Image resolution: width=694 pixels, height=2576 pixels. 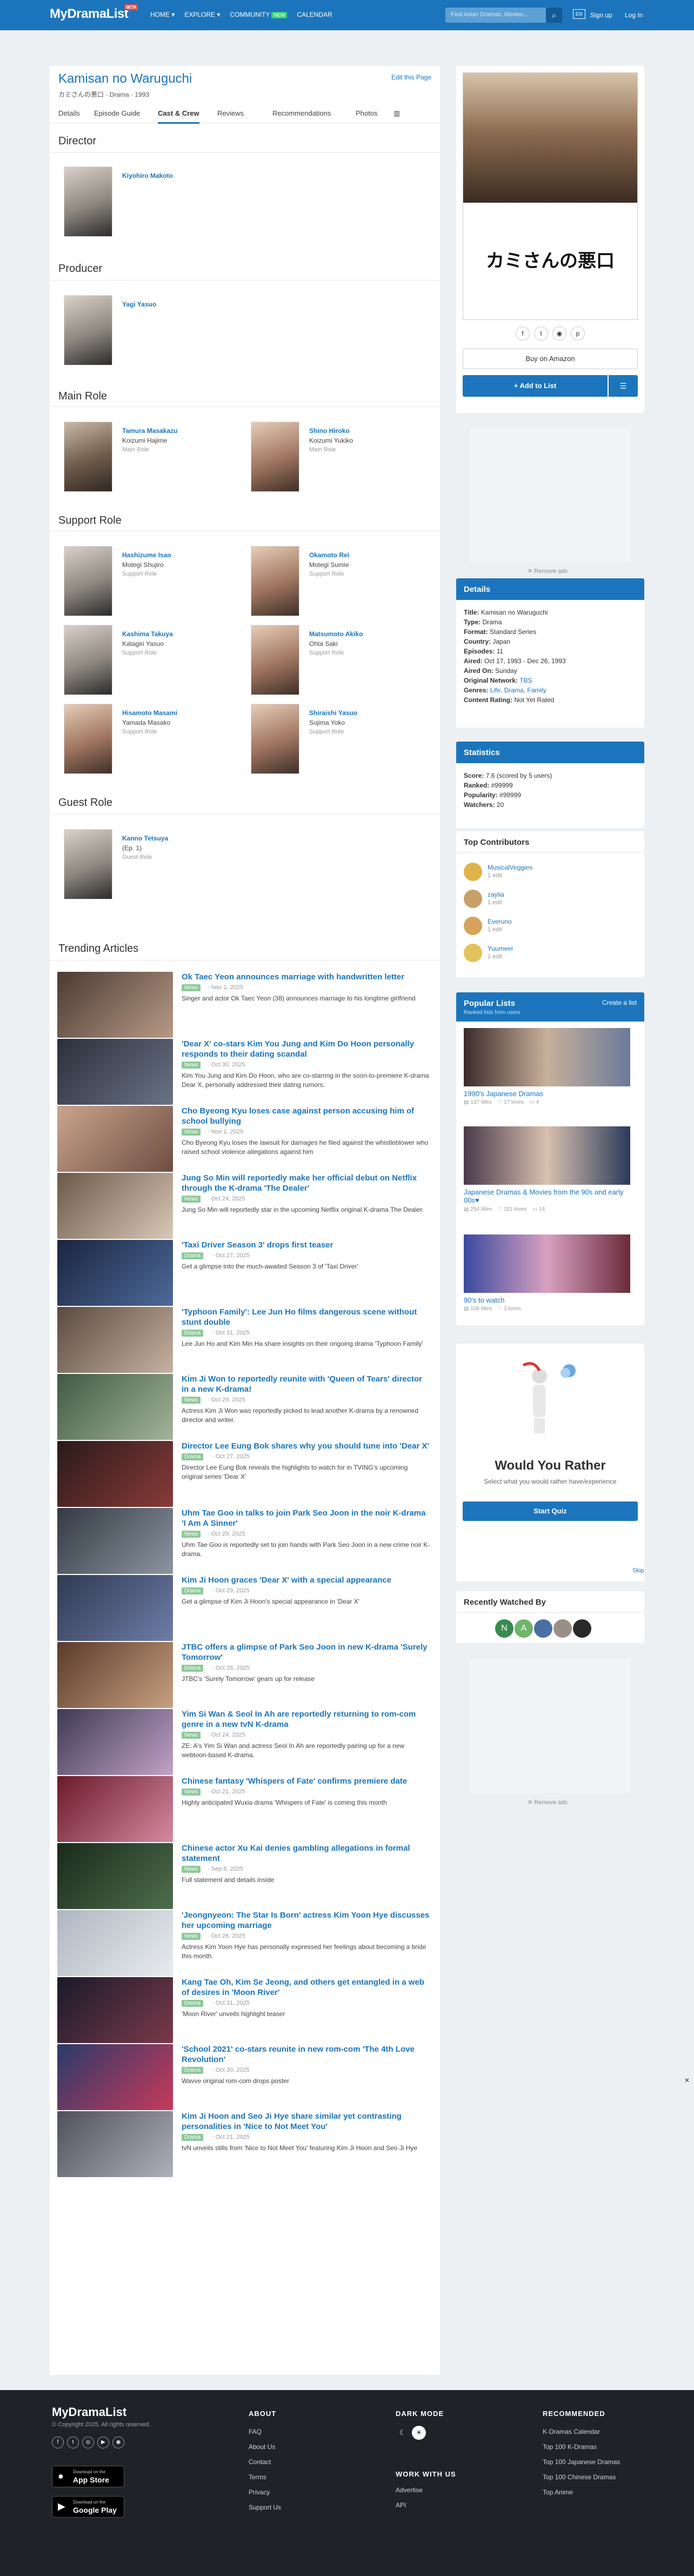 I want to click on cast-name: Tamura Masakazu, so click(x=150, y=431).